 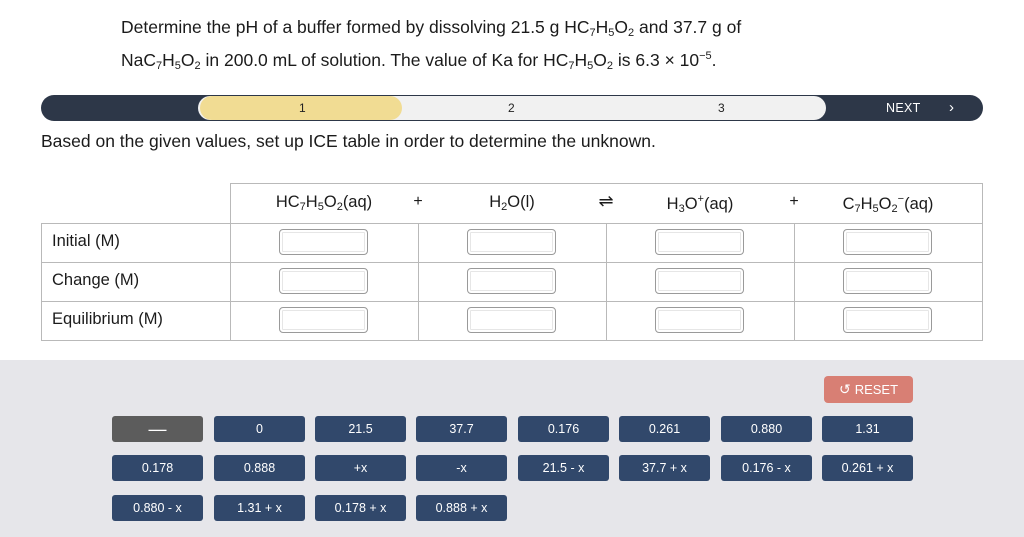 What do you see at coordinates (563, 429) in the screenshot?
I see `answer-tile: 0.176` at bounding box center [563, 429].